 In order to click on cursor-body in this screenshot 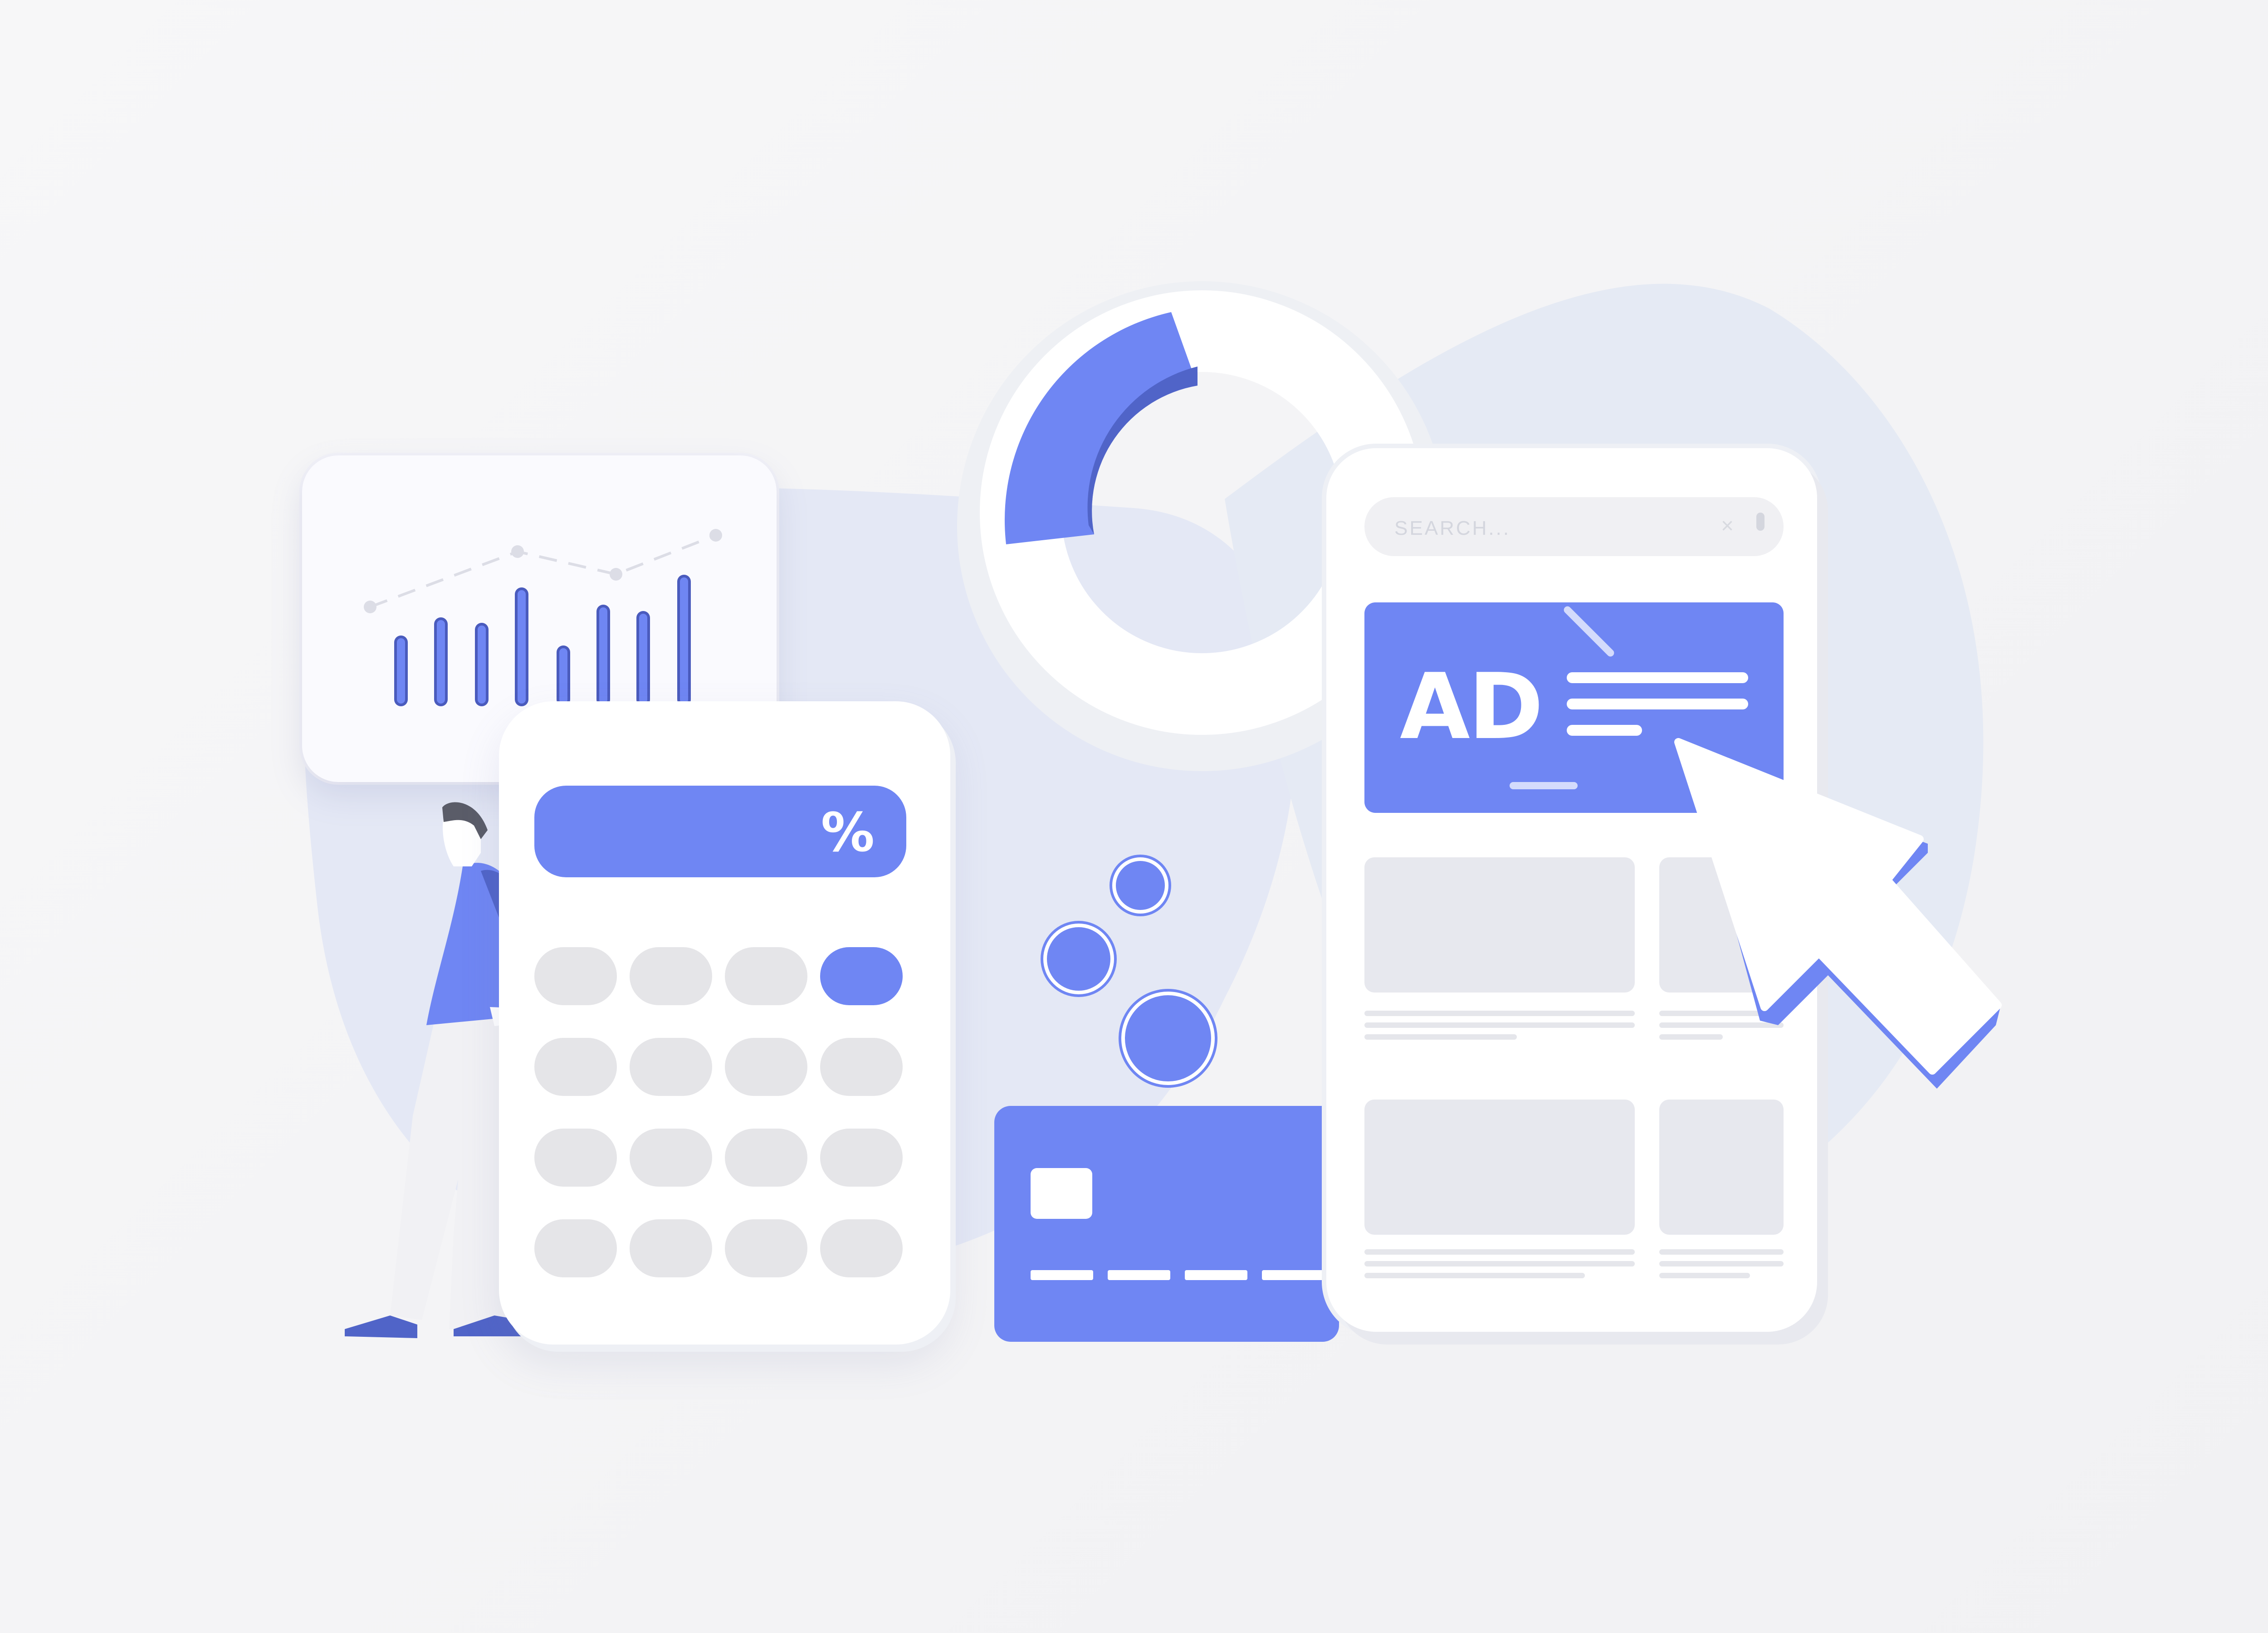, I will do `click(1838, 906)`.